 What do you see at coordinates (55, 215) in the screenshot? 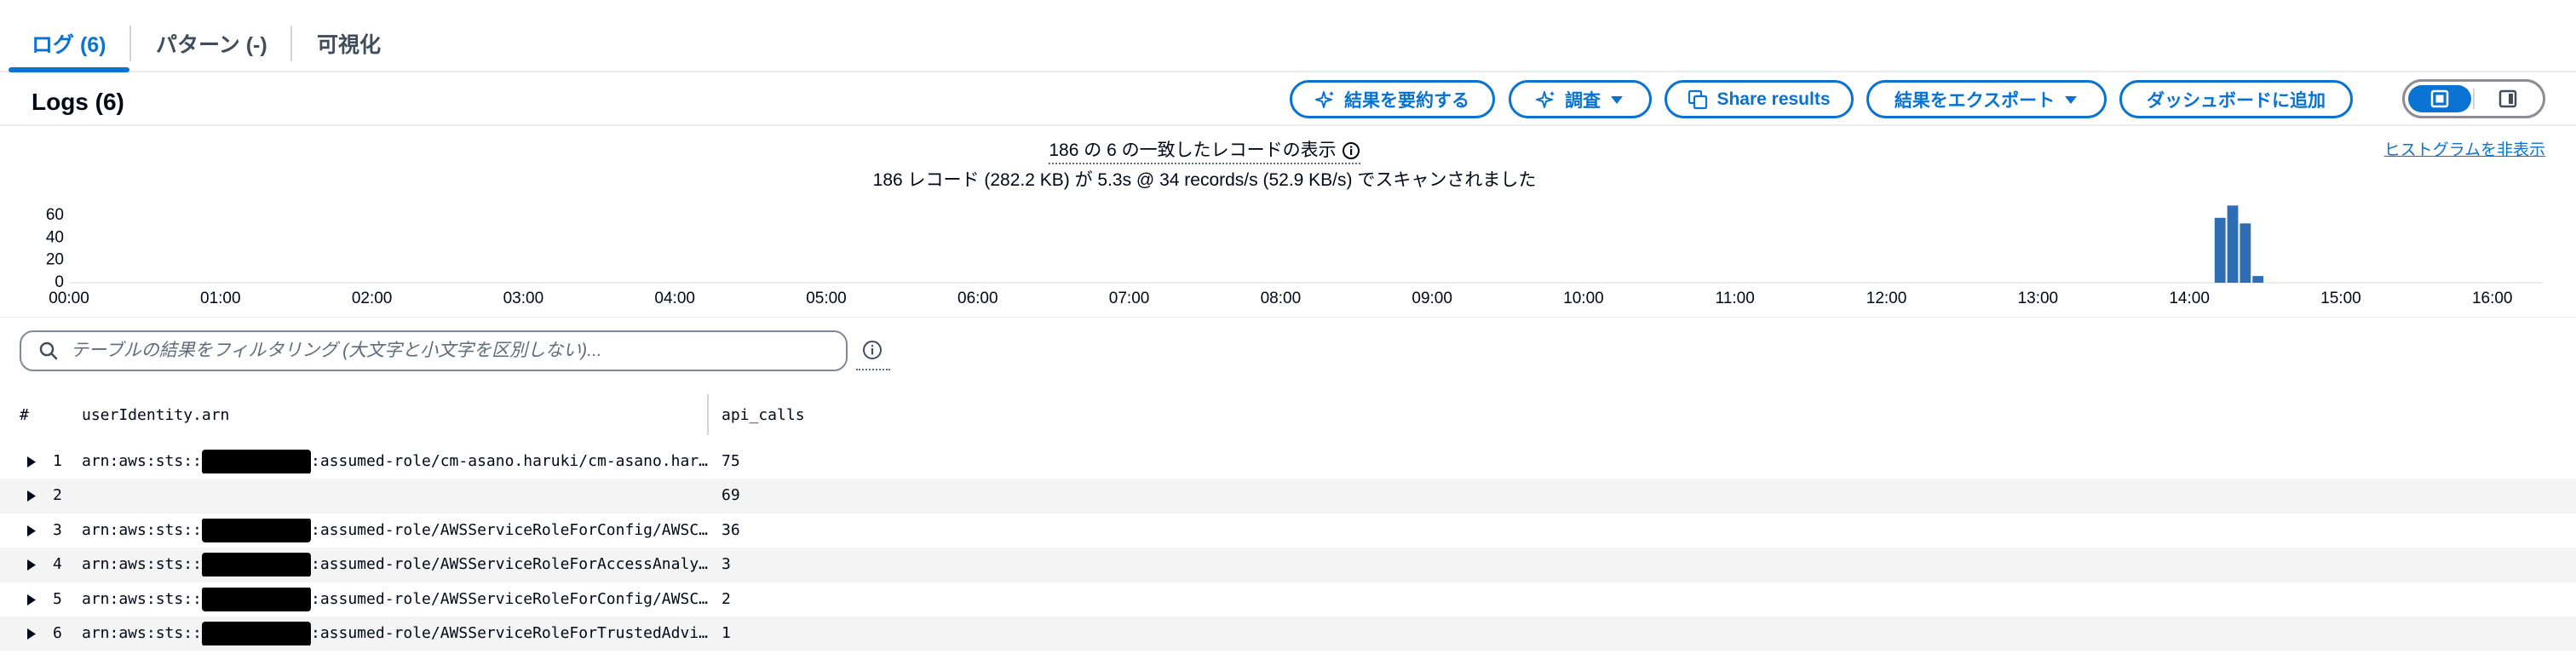
I see `y-tick-label: 60` at bounding box center [55, 215].